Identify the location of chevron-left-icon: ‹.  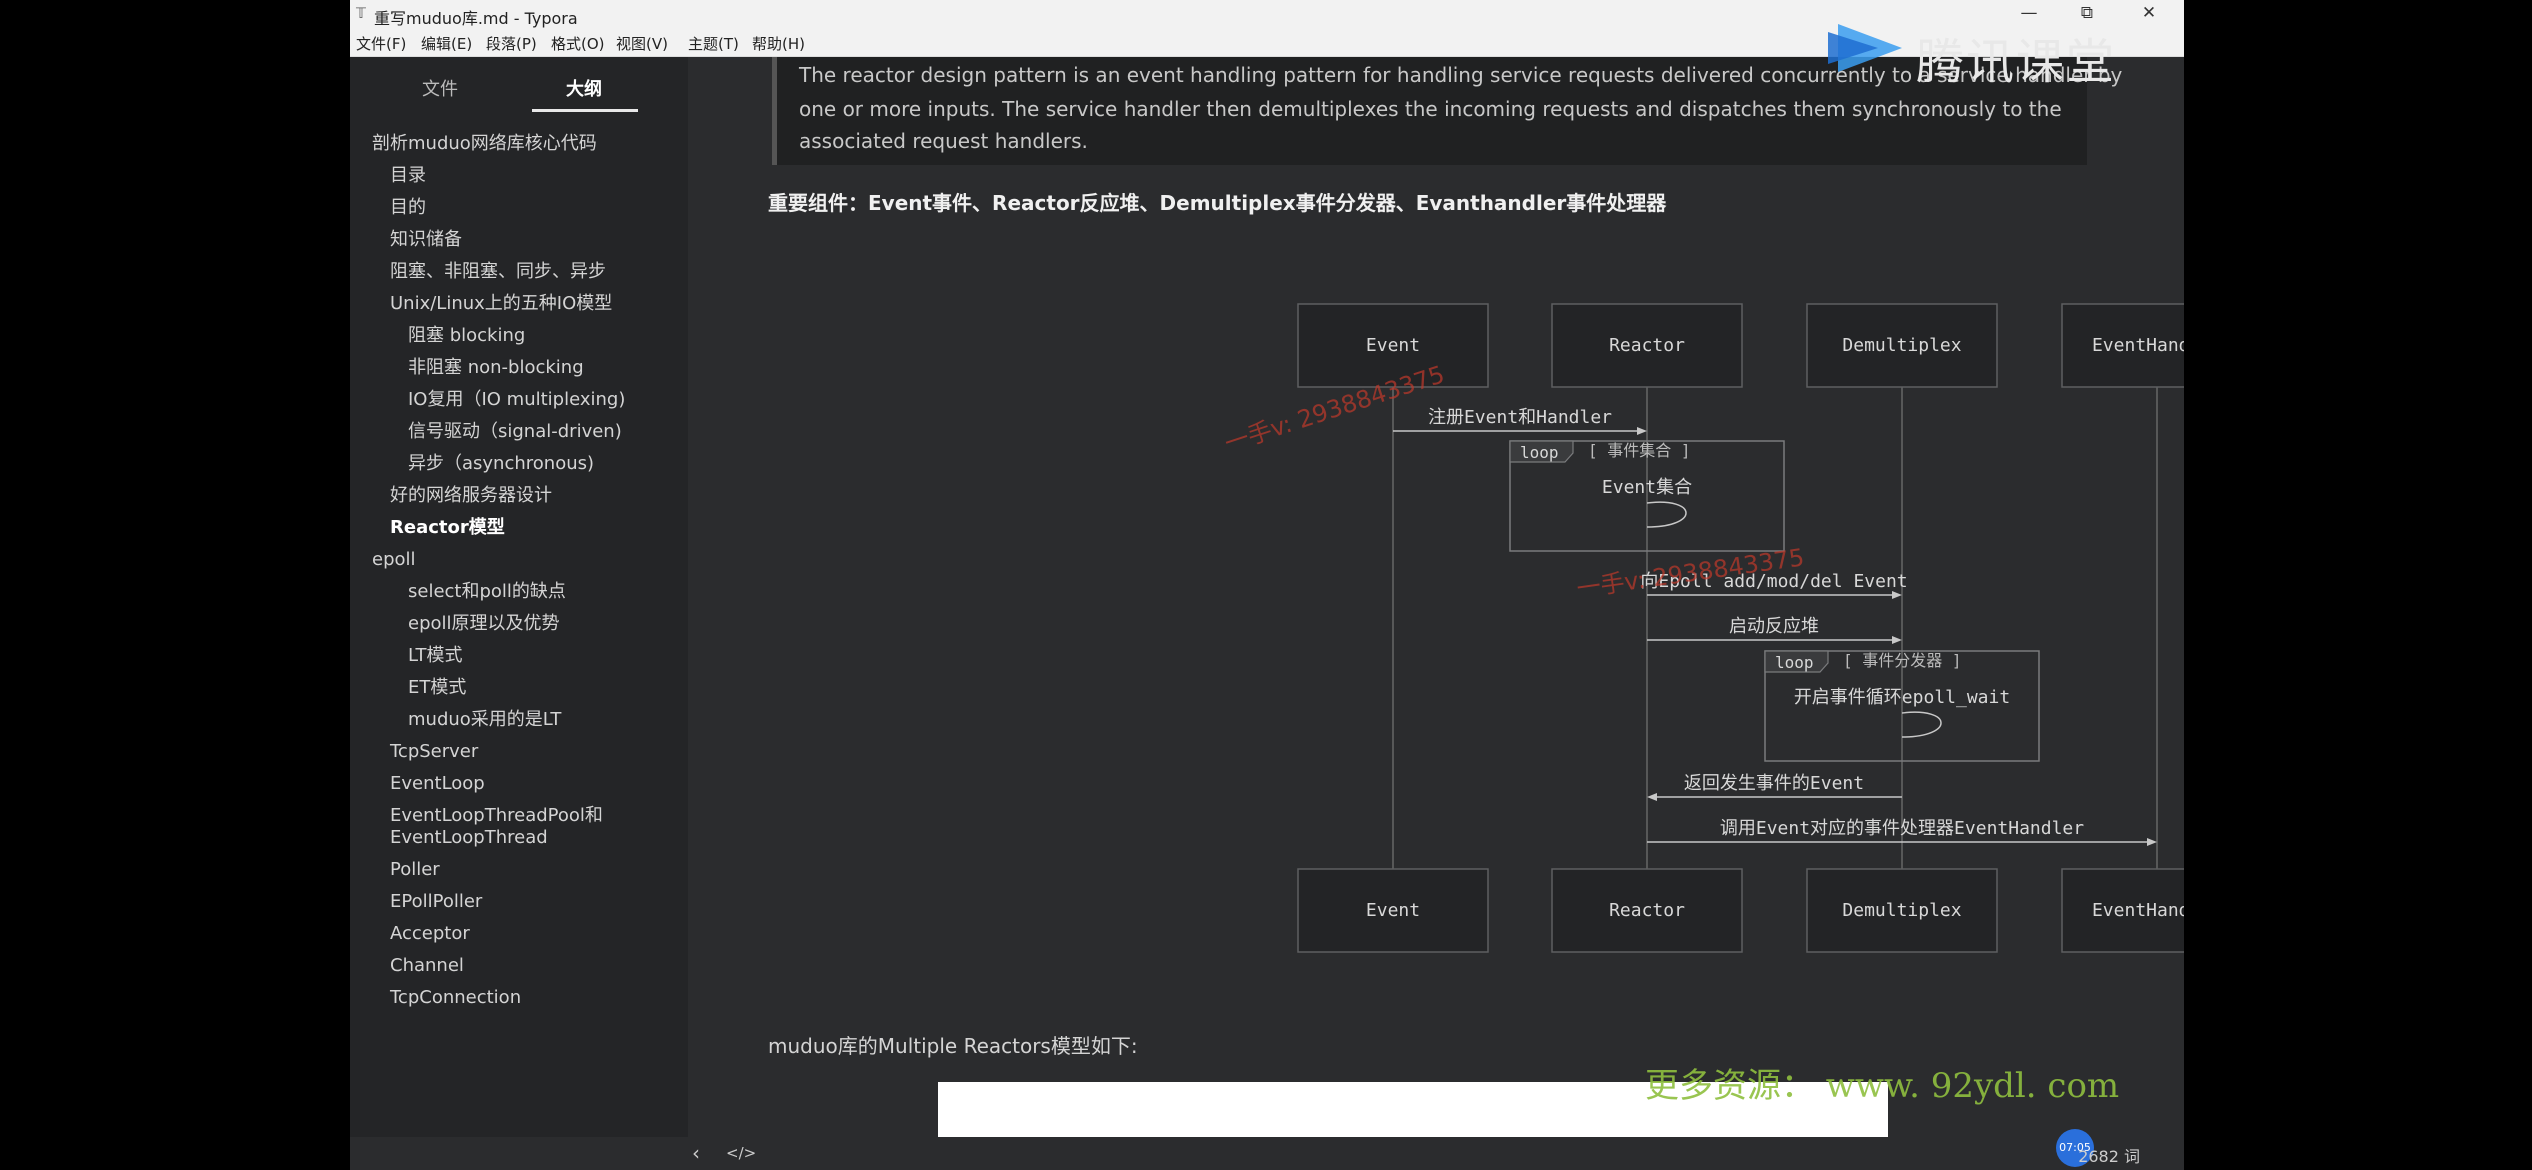
(696, 1153).